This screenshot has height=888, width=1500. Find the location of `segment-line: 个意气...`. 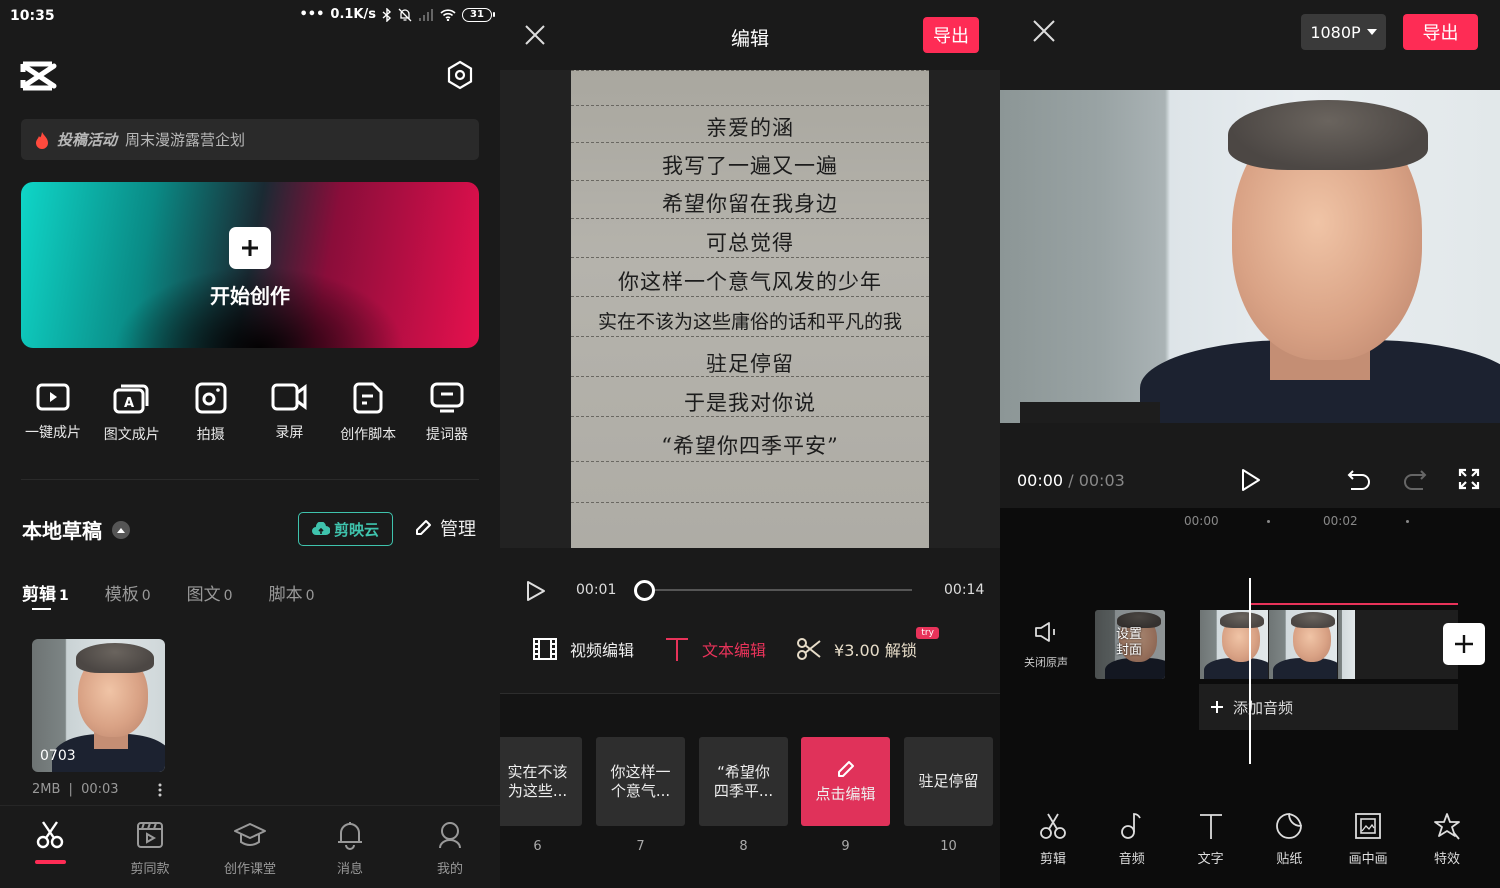

segment-line: 个意气... is located at coordinates (640, 790).